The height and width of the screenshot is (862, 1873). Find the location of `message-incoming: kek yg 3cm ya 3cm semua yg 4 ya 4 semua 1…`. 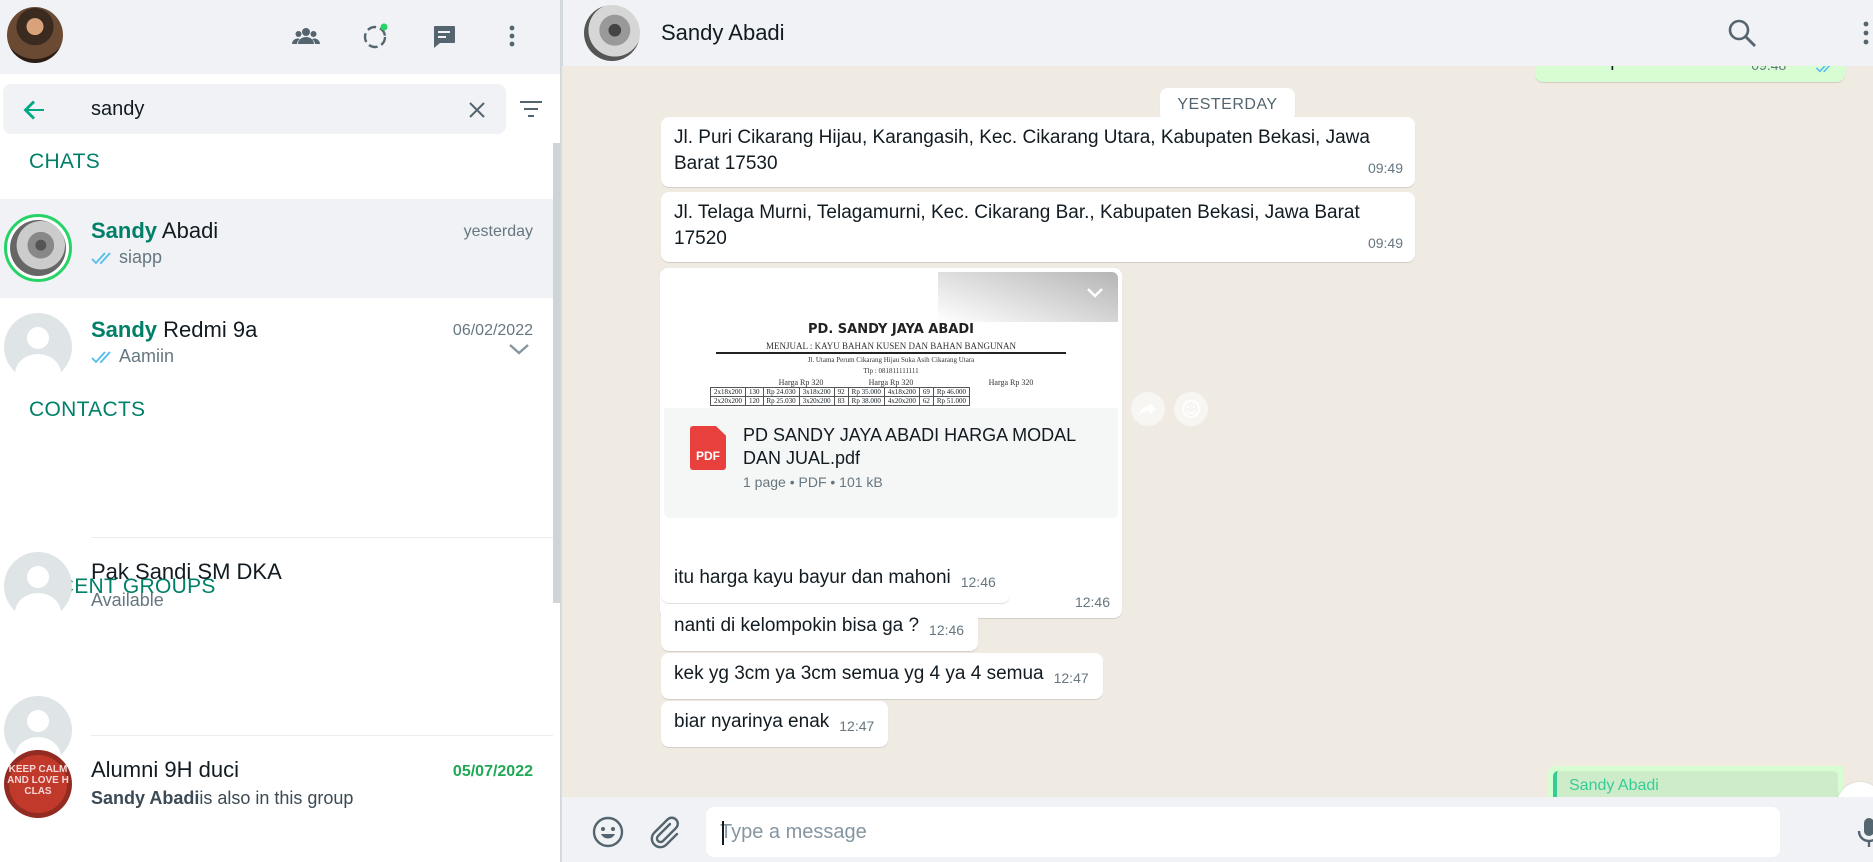

message-incoming: kek yg 3cm ya 3cm semua yg 4 ya 4 semua 1… is located at coordinates (882, 676).